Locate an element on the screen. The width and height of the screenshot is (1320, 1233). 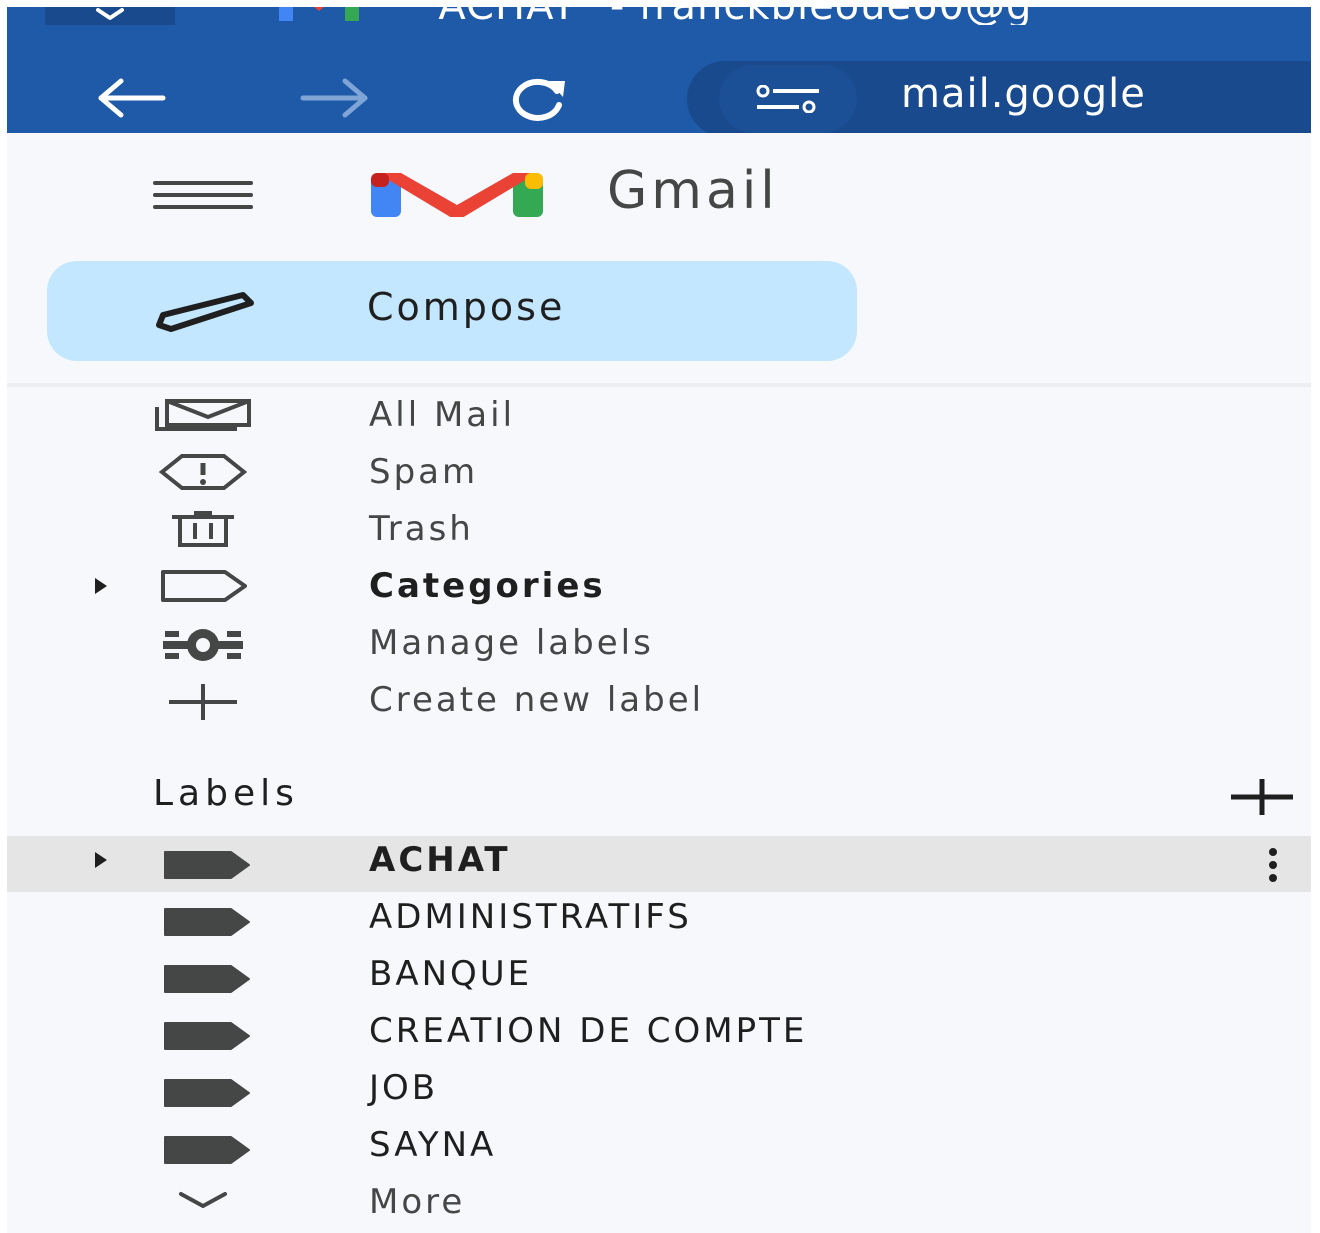
spam-icon is located at coordinates (203, 472).